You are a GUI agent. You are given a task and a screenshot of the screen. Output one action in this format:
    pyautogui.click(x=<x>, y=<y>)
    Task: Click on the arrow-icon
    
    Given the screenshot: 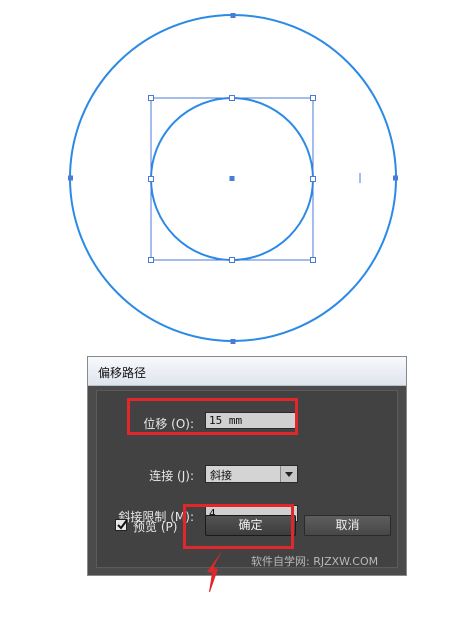 What is the action you would take?
    pyautogui.click(x=214, y=571)
    